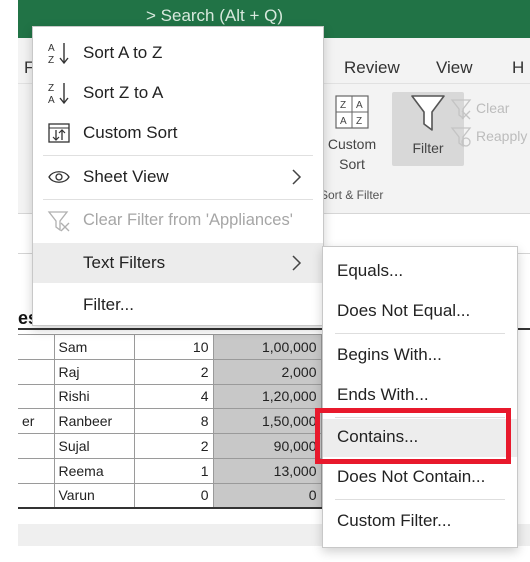 The height and width of the screenshot is (562, 530). I want to click on table-cell: Ranbeer, so click(94, 421).